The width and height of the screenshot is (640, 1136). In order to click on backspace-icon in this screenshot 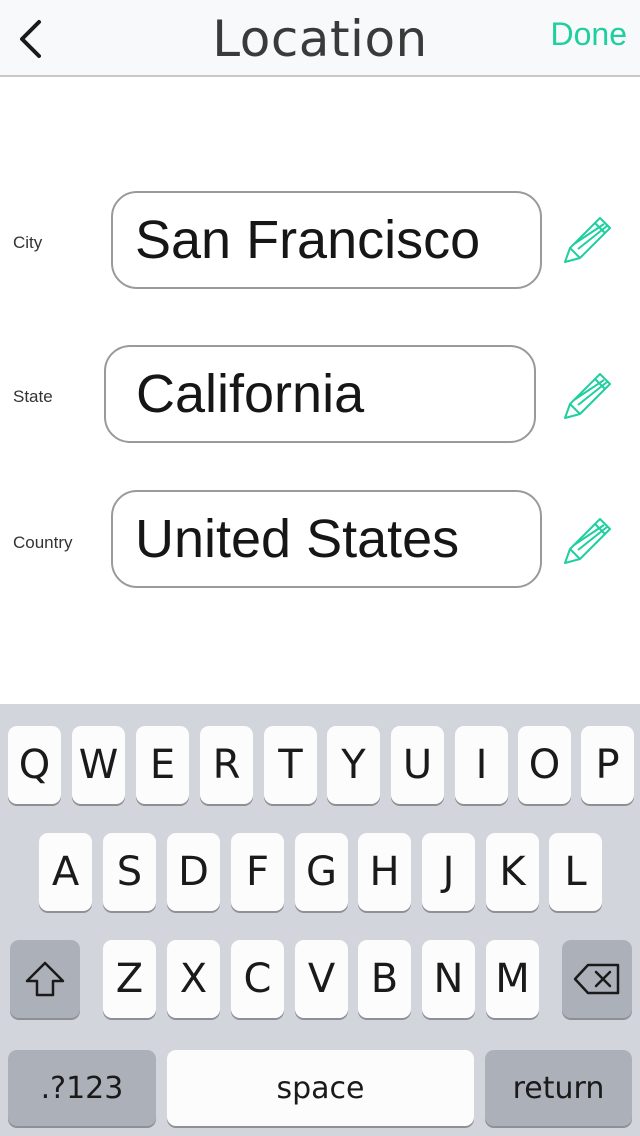, I will do `click(596, 979)`.